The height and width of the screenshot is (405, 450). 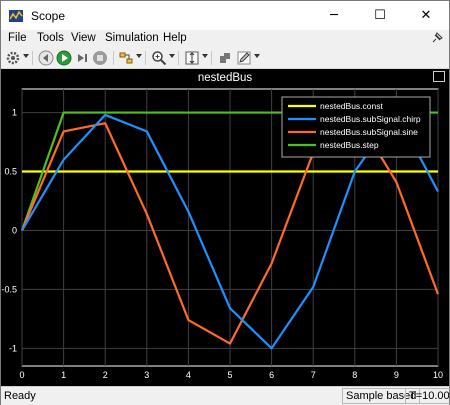 I want to click on x-tick-label: 3, so click(x=146, y=375).